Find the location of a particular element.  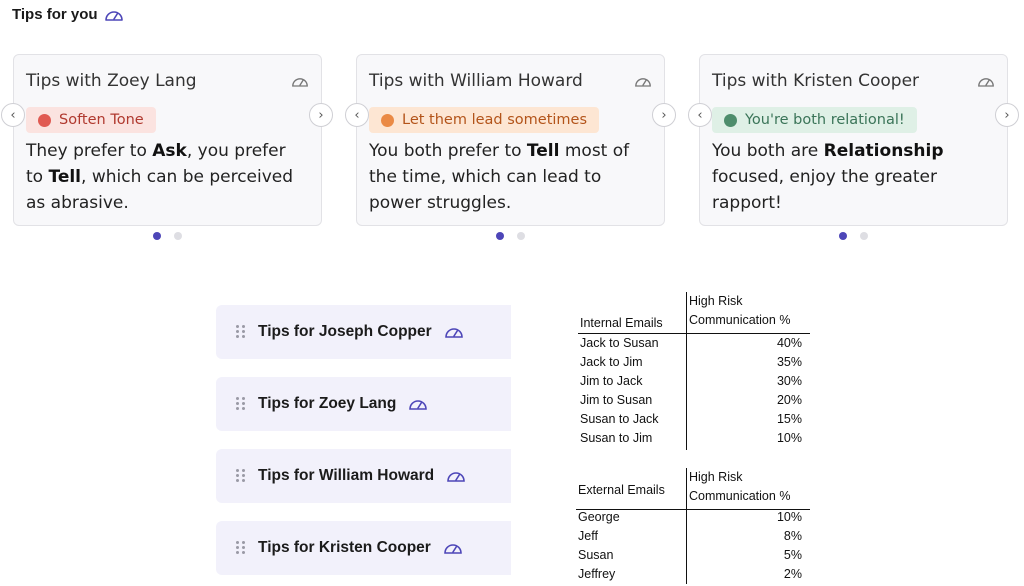

table-row: Susan to Jack 15% is located at coordinates (694, 419).